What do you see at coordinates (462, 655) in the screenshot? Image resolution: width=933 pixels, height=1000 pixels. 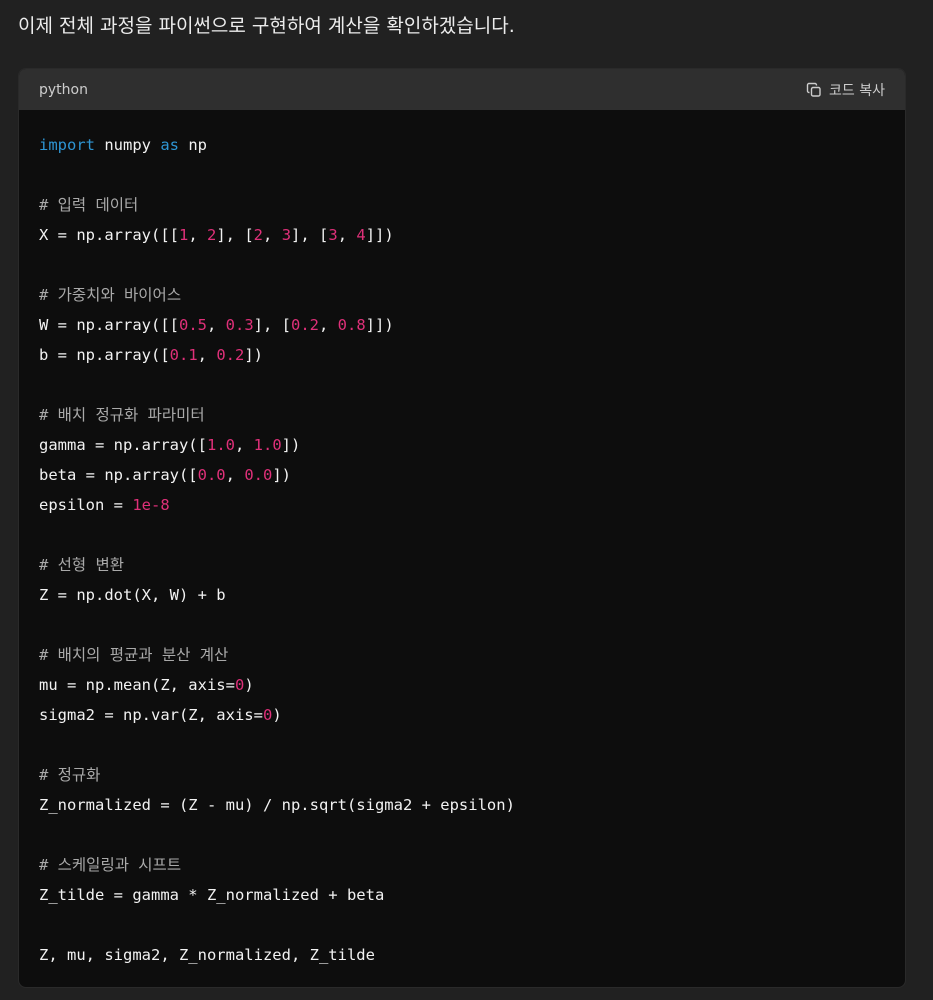 I see `code-line: # 배치의 평균과 분산 계산` at bounding box center [462, 655].